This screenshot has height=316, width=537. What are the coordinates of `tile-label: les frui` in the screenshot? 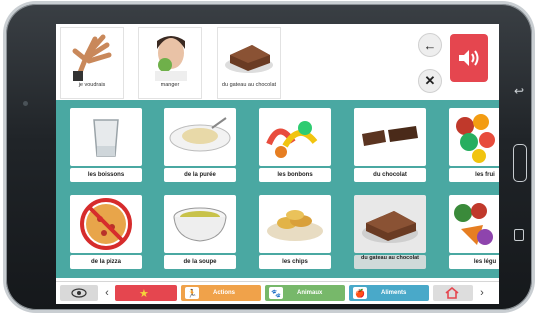 It's located at (474, 175).